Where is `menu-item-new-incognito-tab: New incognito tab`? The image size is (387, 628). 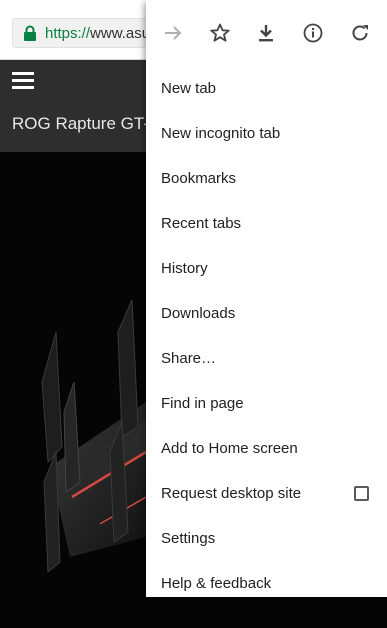 menu-item-new-incognito-tab: New incognito tab is located at coordinates (266, 133).